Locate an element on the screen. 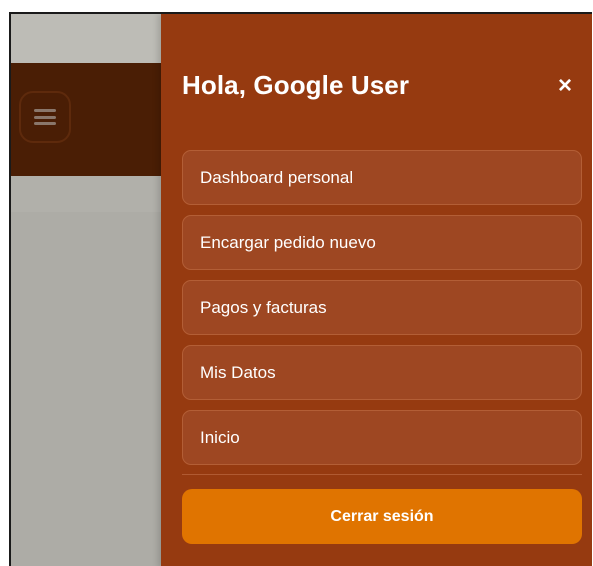 This screenshot has width=593, height=566. hamburger-menu-button is located at coordinates (45, 117).